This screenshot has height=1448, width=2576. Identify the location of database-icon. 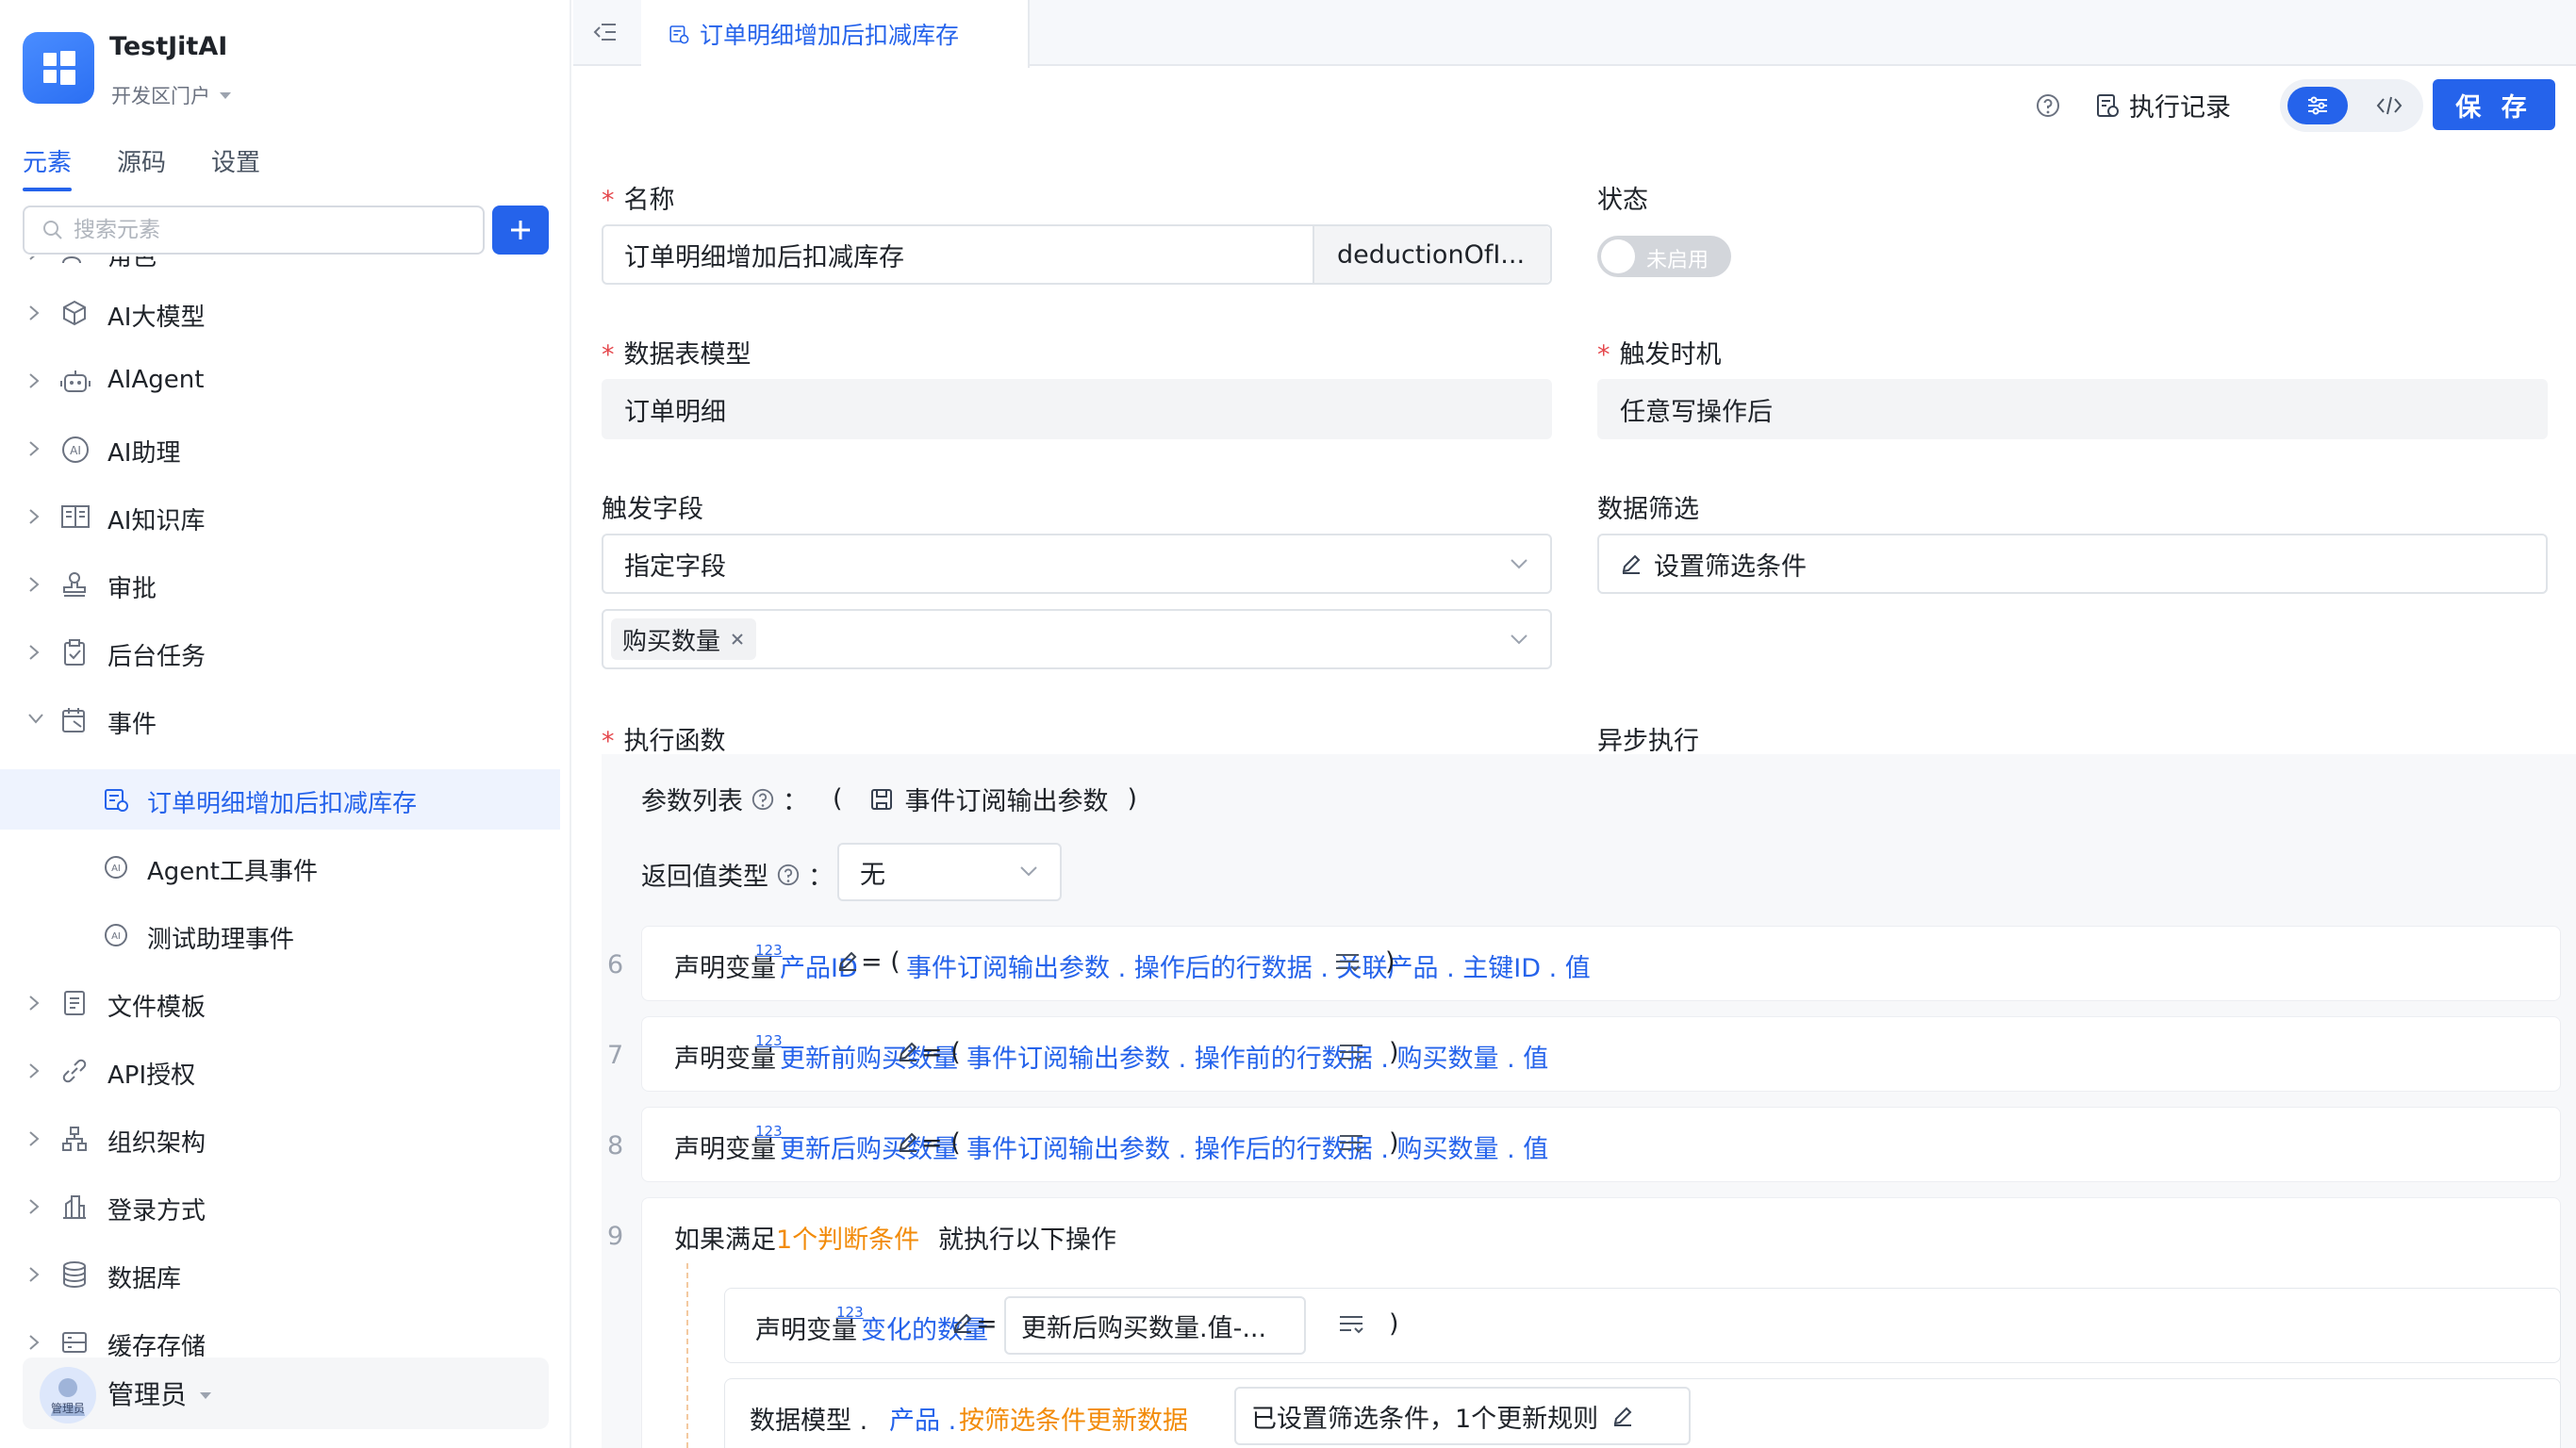
(74, 1274).